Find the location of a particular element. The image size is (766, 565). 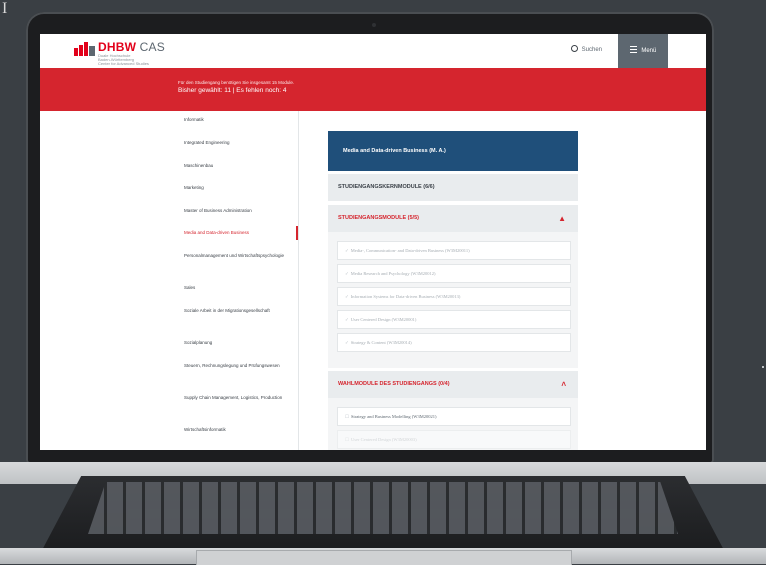

program-title: Media and Data-driven Business (M. A.) is located at coordinates (453, 151).